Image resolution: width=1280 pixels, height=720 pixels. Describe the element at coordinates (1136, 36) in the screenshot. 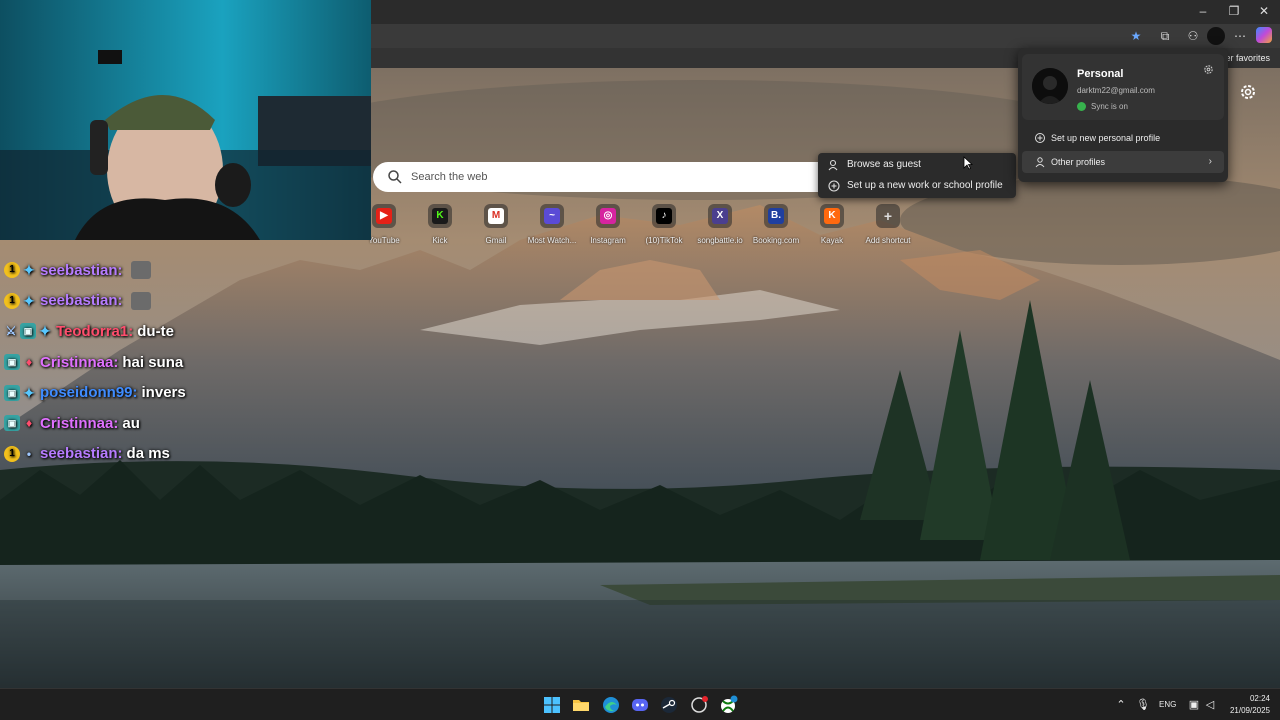

I see `favorite-star-icon: ★` at that location.